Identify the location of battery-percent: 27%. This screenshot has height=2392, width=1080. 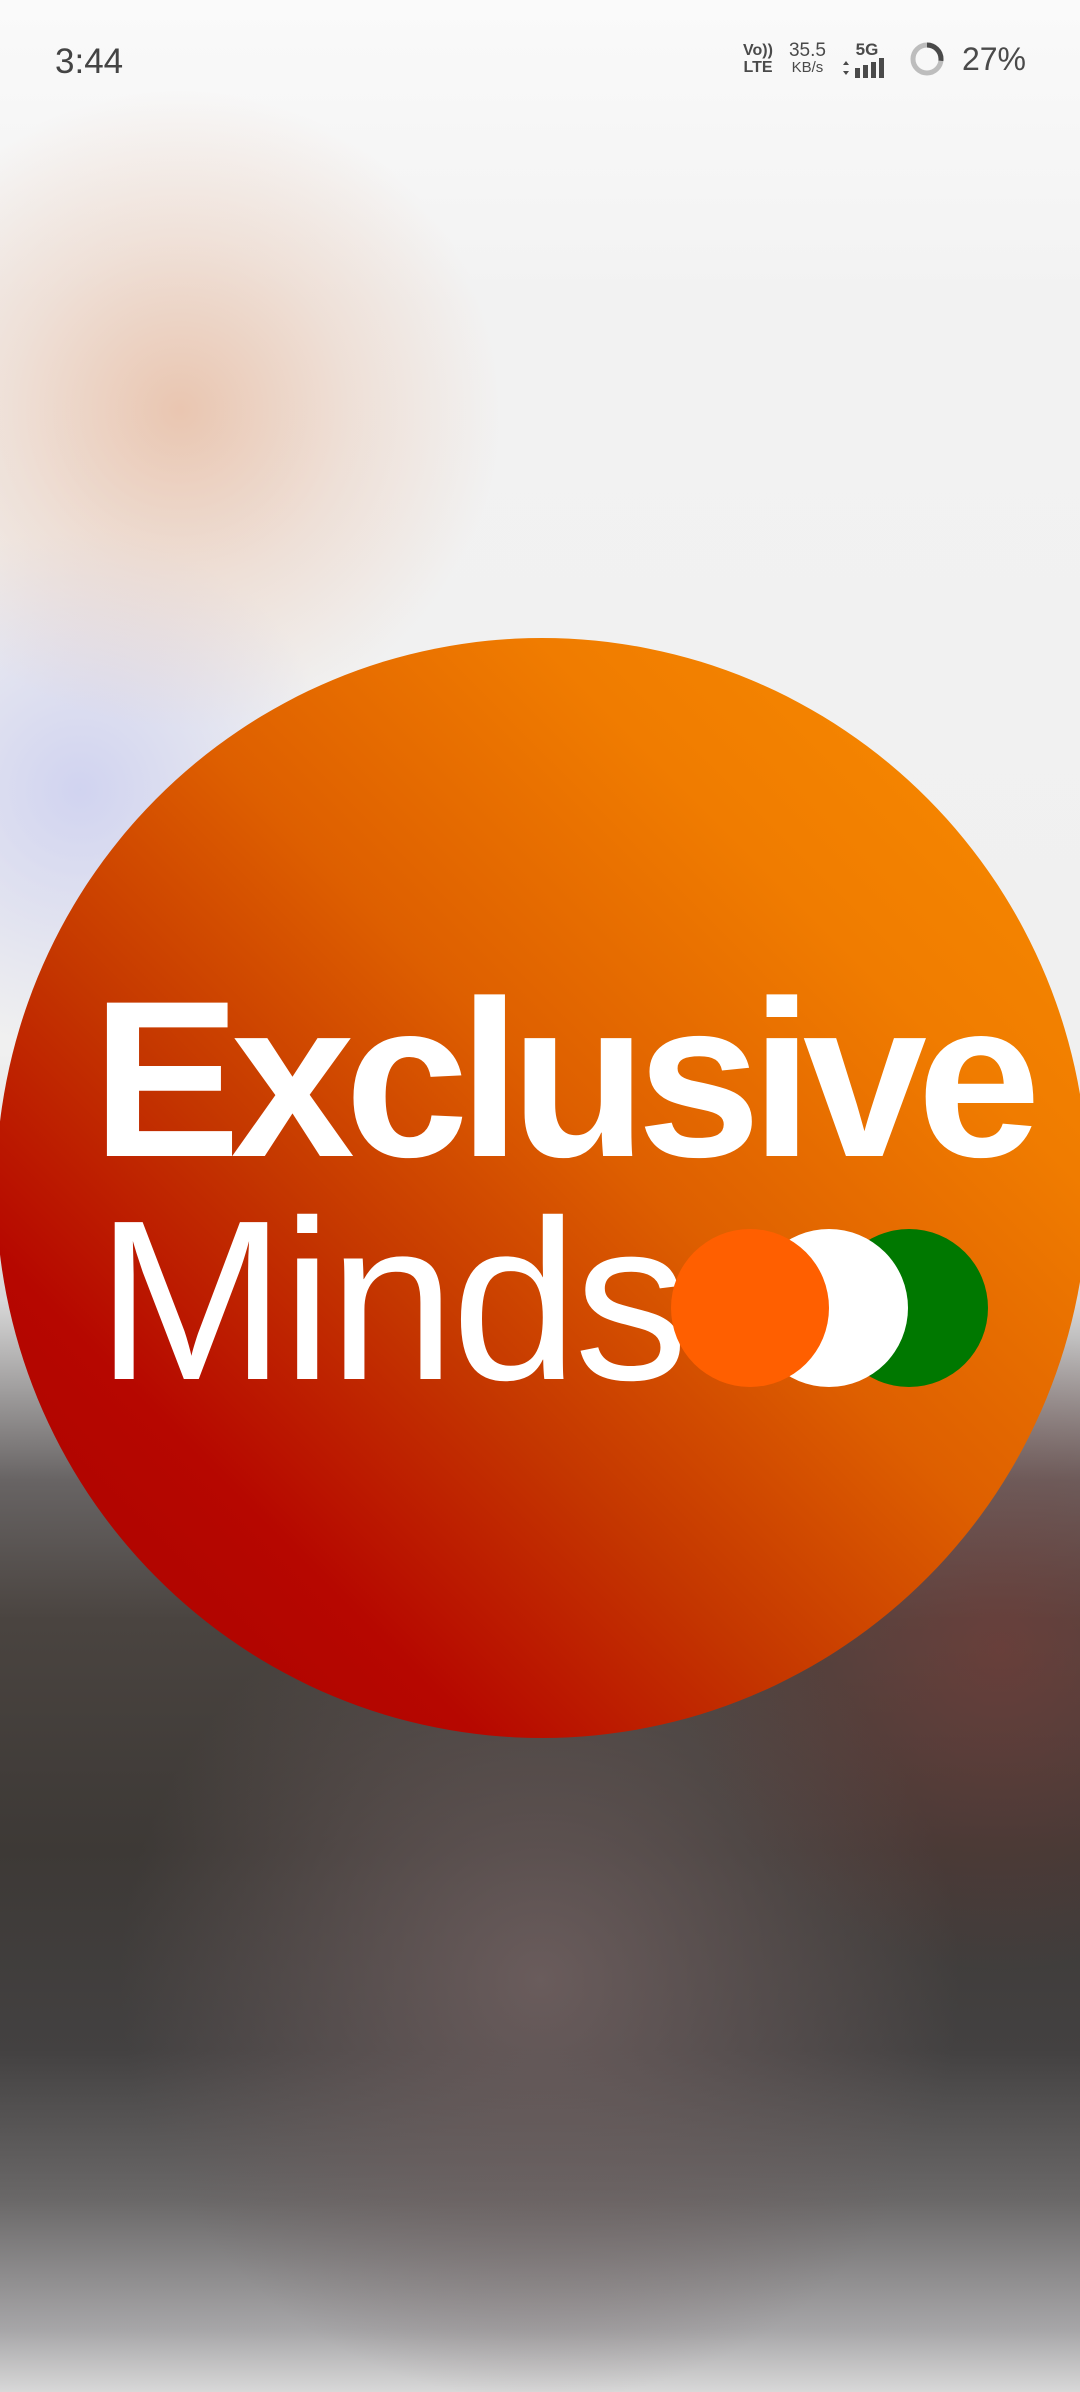
(993, 58).